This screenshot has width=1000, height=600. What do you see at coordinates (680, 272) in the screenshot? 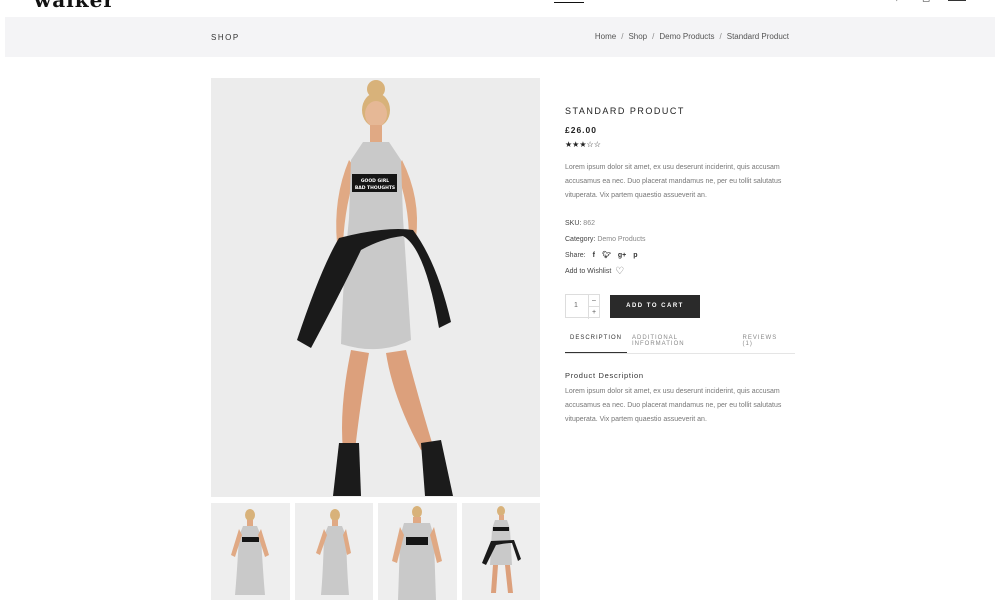
I see `add-to-wishlist: Add to Wishlist ♡` at bounding box center [680, 272].